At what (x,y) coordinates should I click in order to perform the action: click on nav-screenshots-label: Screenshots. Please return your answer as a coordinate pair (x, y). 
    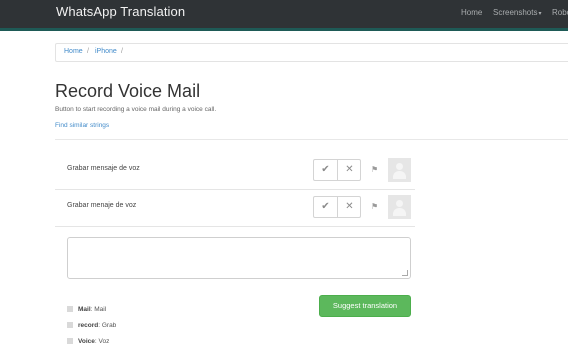
    Looking at the image, I should click on (515, 12).